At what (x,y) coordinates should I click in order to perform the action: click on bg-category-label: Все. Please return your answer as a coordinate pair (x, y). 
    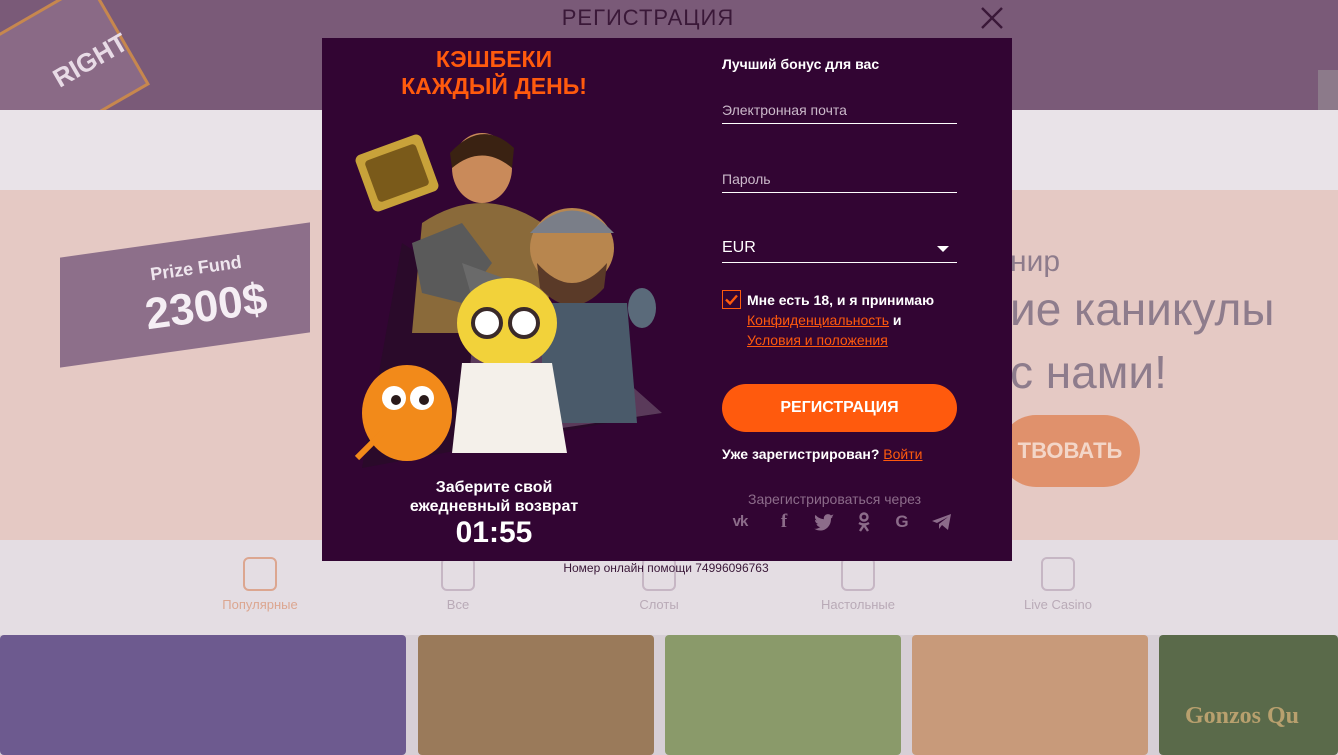
    Looking at the image, I should click on (458, 604).